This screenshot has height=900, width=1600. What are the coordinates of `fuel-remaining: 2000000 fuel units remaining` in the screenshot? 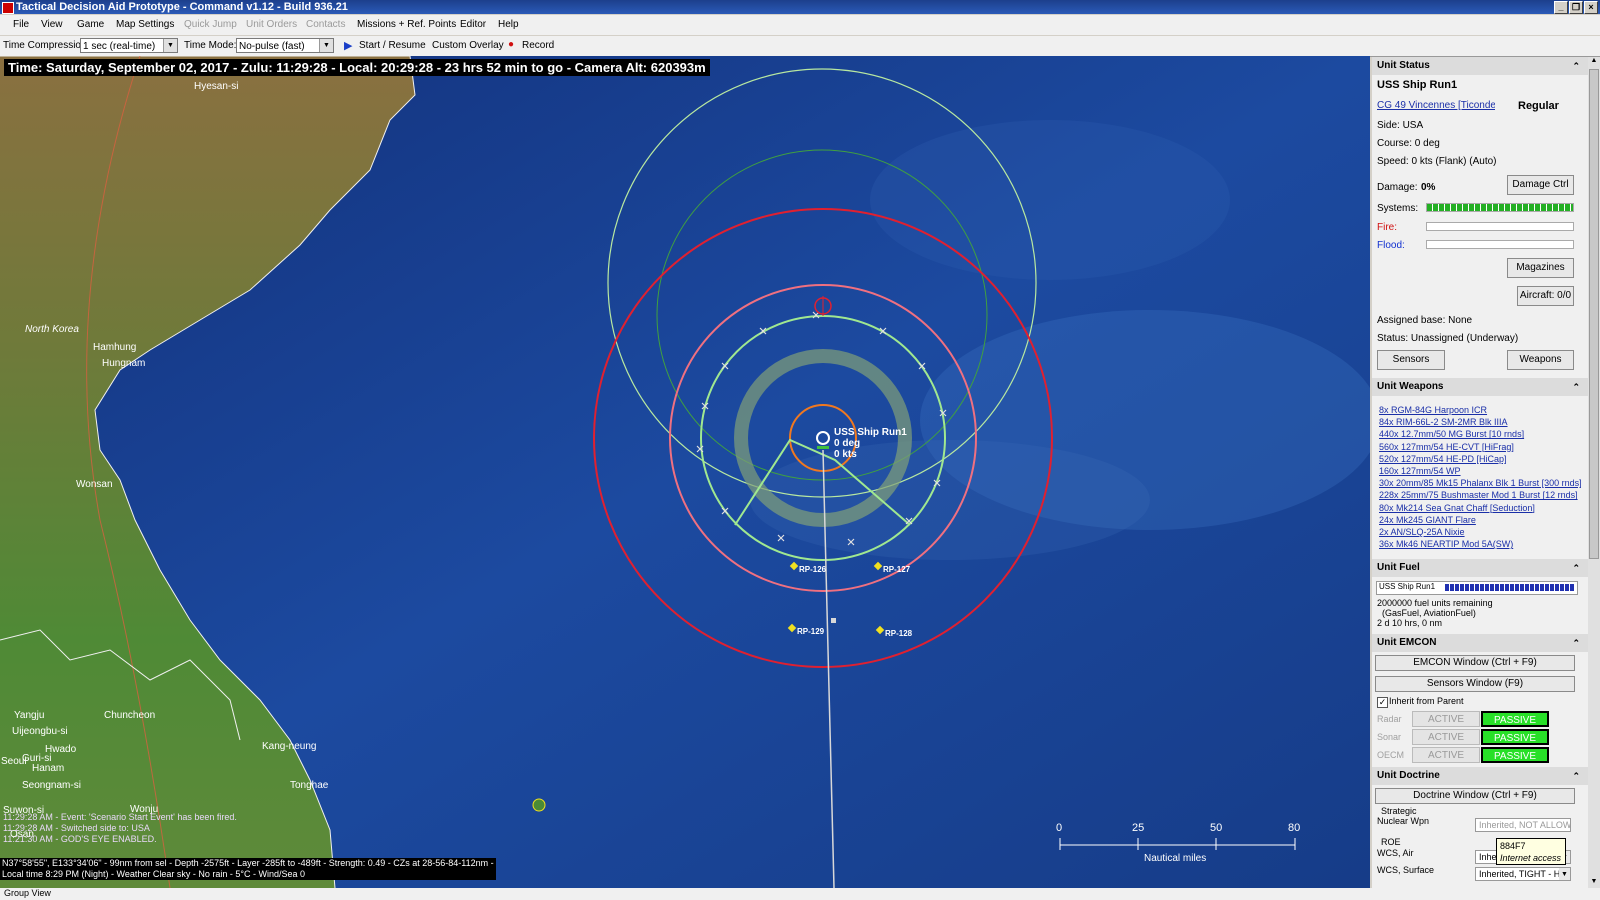 It's located at (1435, 603).